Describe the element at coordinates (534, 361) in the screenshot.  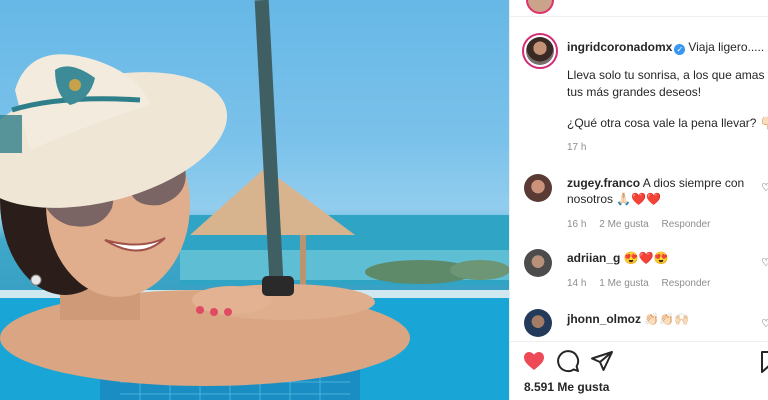
I see `heart-filled-icon` at that location.